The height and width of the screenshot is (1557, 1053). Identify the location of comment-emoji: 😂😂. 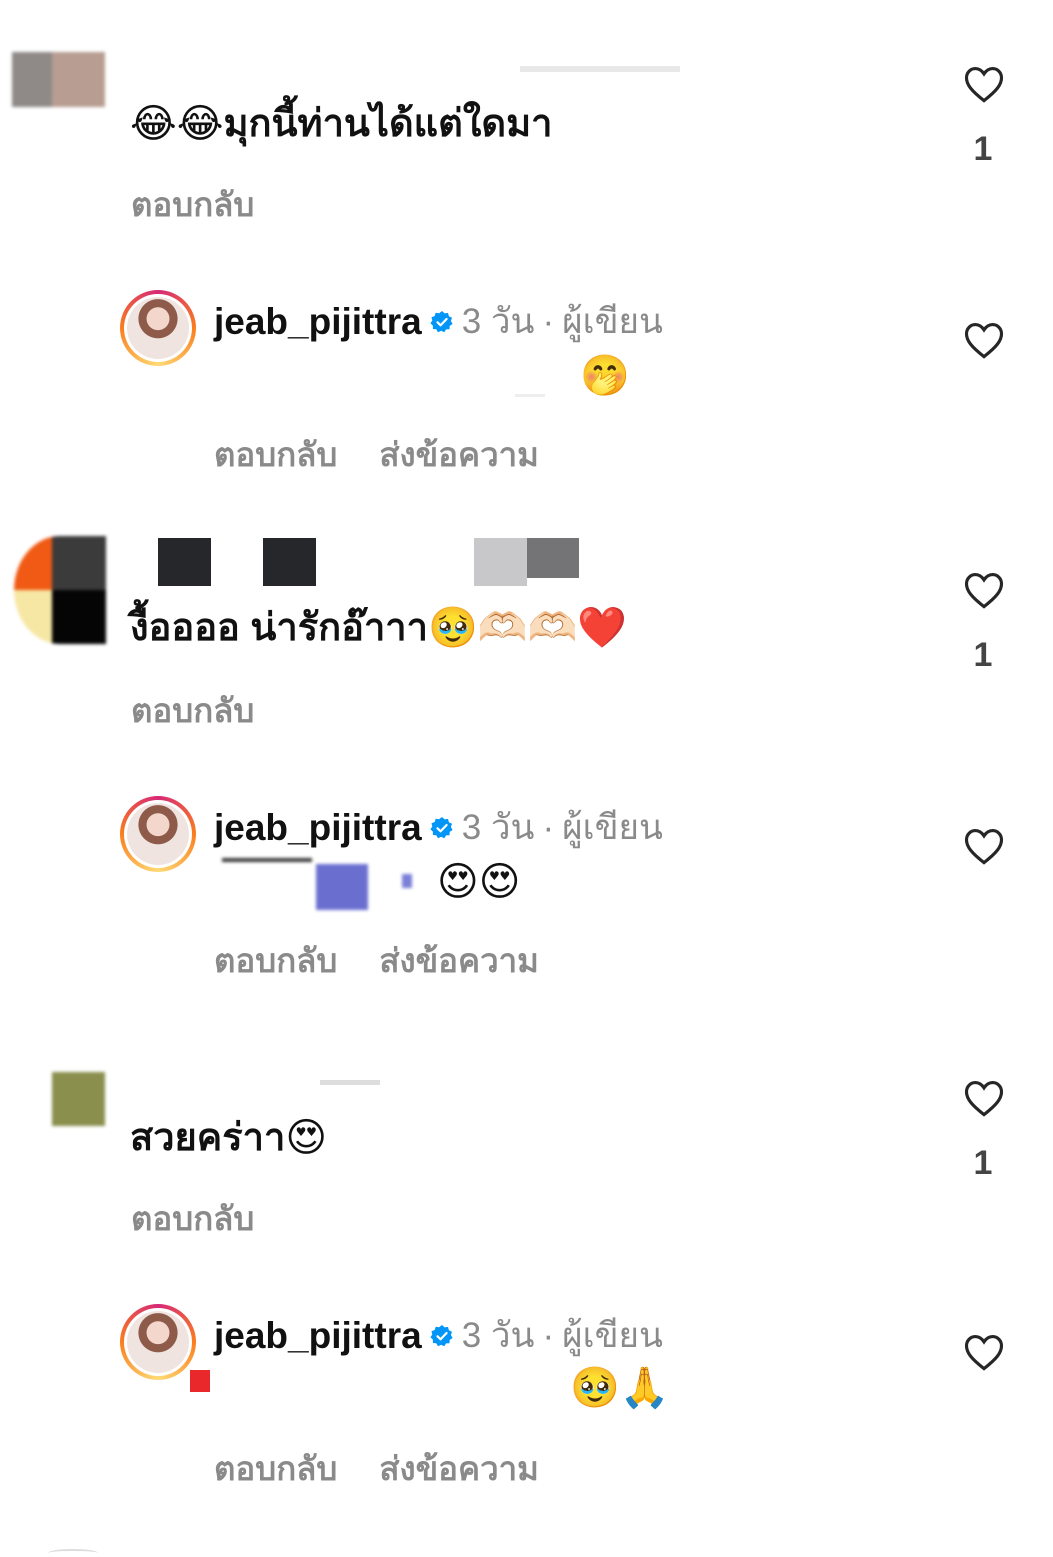
(177, 124).